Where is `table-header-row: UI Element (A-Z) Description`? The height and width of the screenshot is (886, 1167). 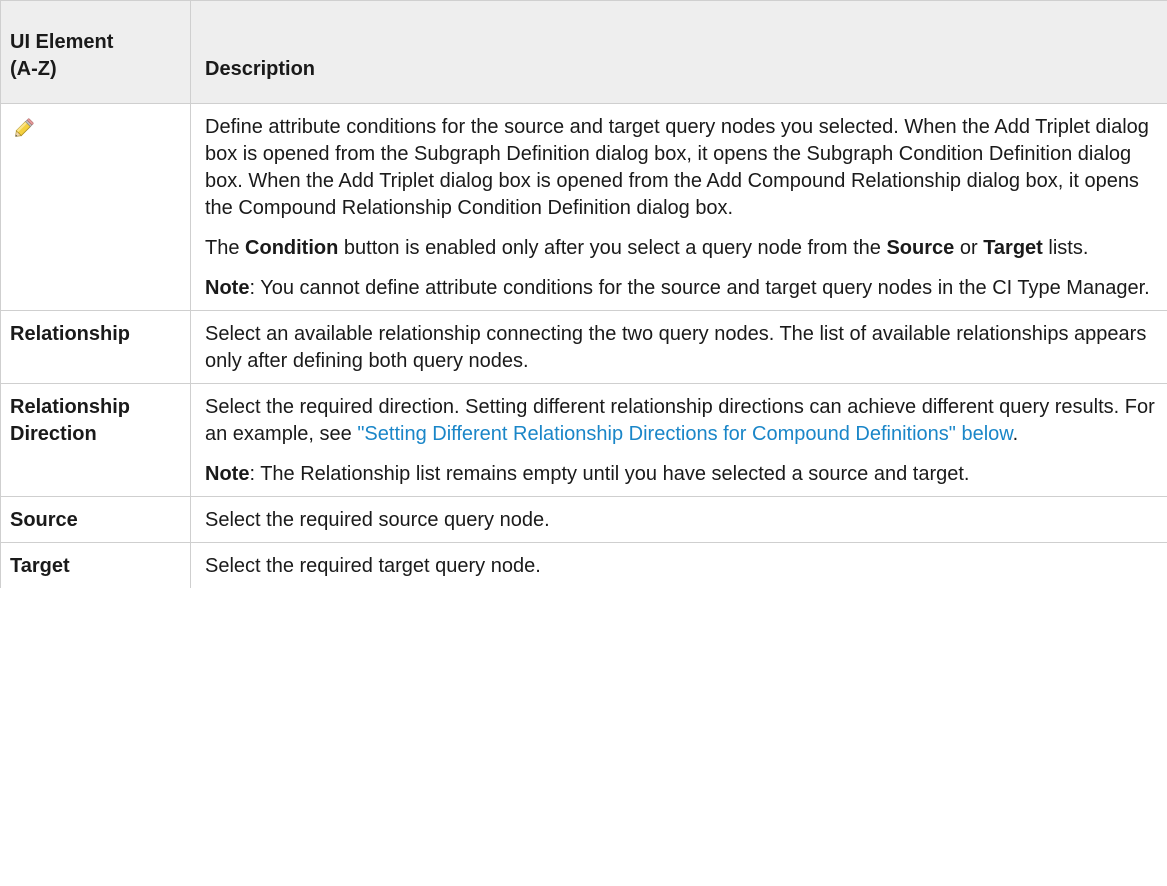 table-header-row: UI Element (A-Z) Description is located at coordinates (583, 52).